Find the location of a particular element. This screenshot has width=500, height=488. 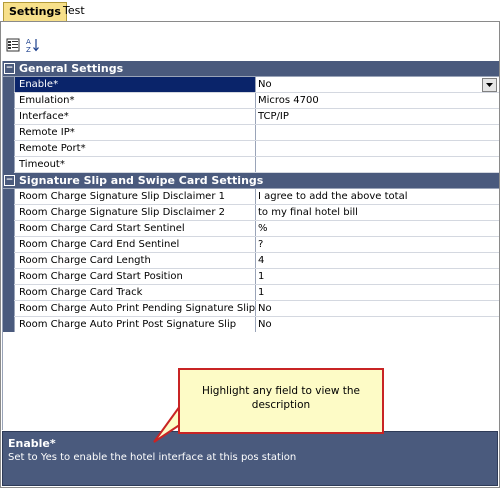

property-row: Remote IP* is located at coordinates (251, 133).